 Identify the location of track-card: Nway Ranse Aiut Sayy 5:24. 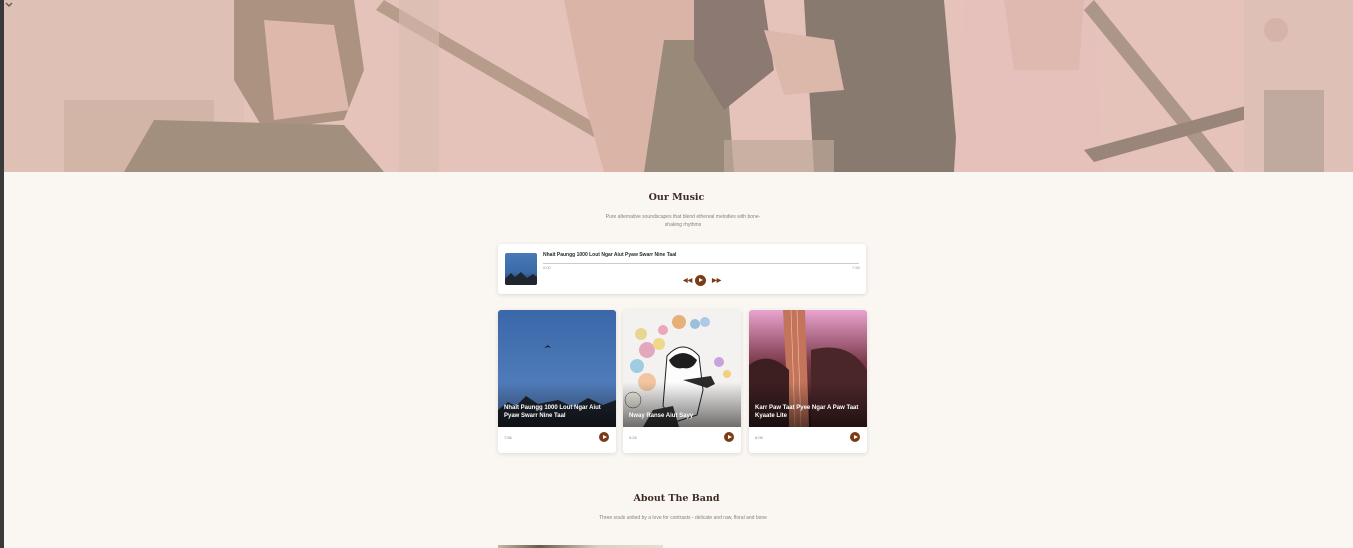
(682, 381).